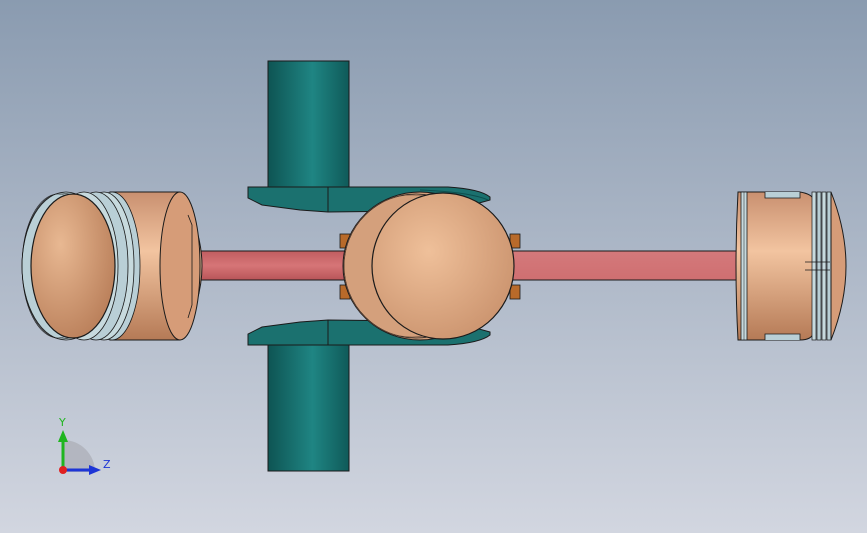 This screenshot has height=533, width=867. What do you see at coordinates (112, 266) in the screenshot?
I see `left-piston` at bounding box center [112, 266].